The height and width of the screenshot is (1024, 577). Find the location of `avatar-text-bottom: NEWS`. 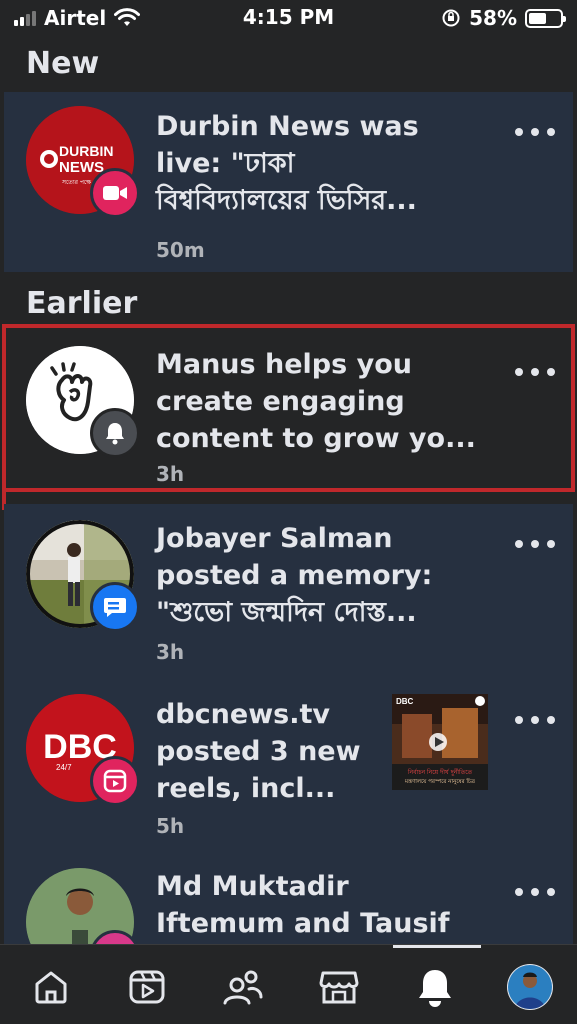

avatar-text-bottom: NEWS is located at coordinates (81, 167).